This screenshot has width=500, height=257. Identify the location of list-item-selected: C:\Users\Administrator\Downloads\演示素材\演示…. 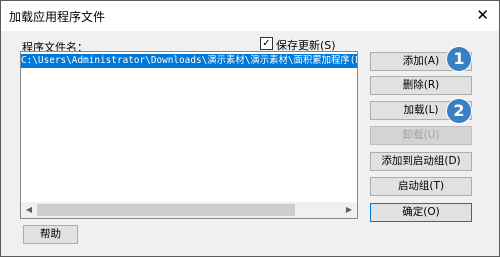
(189, 61).